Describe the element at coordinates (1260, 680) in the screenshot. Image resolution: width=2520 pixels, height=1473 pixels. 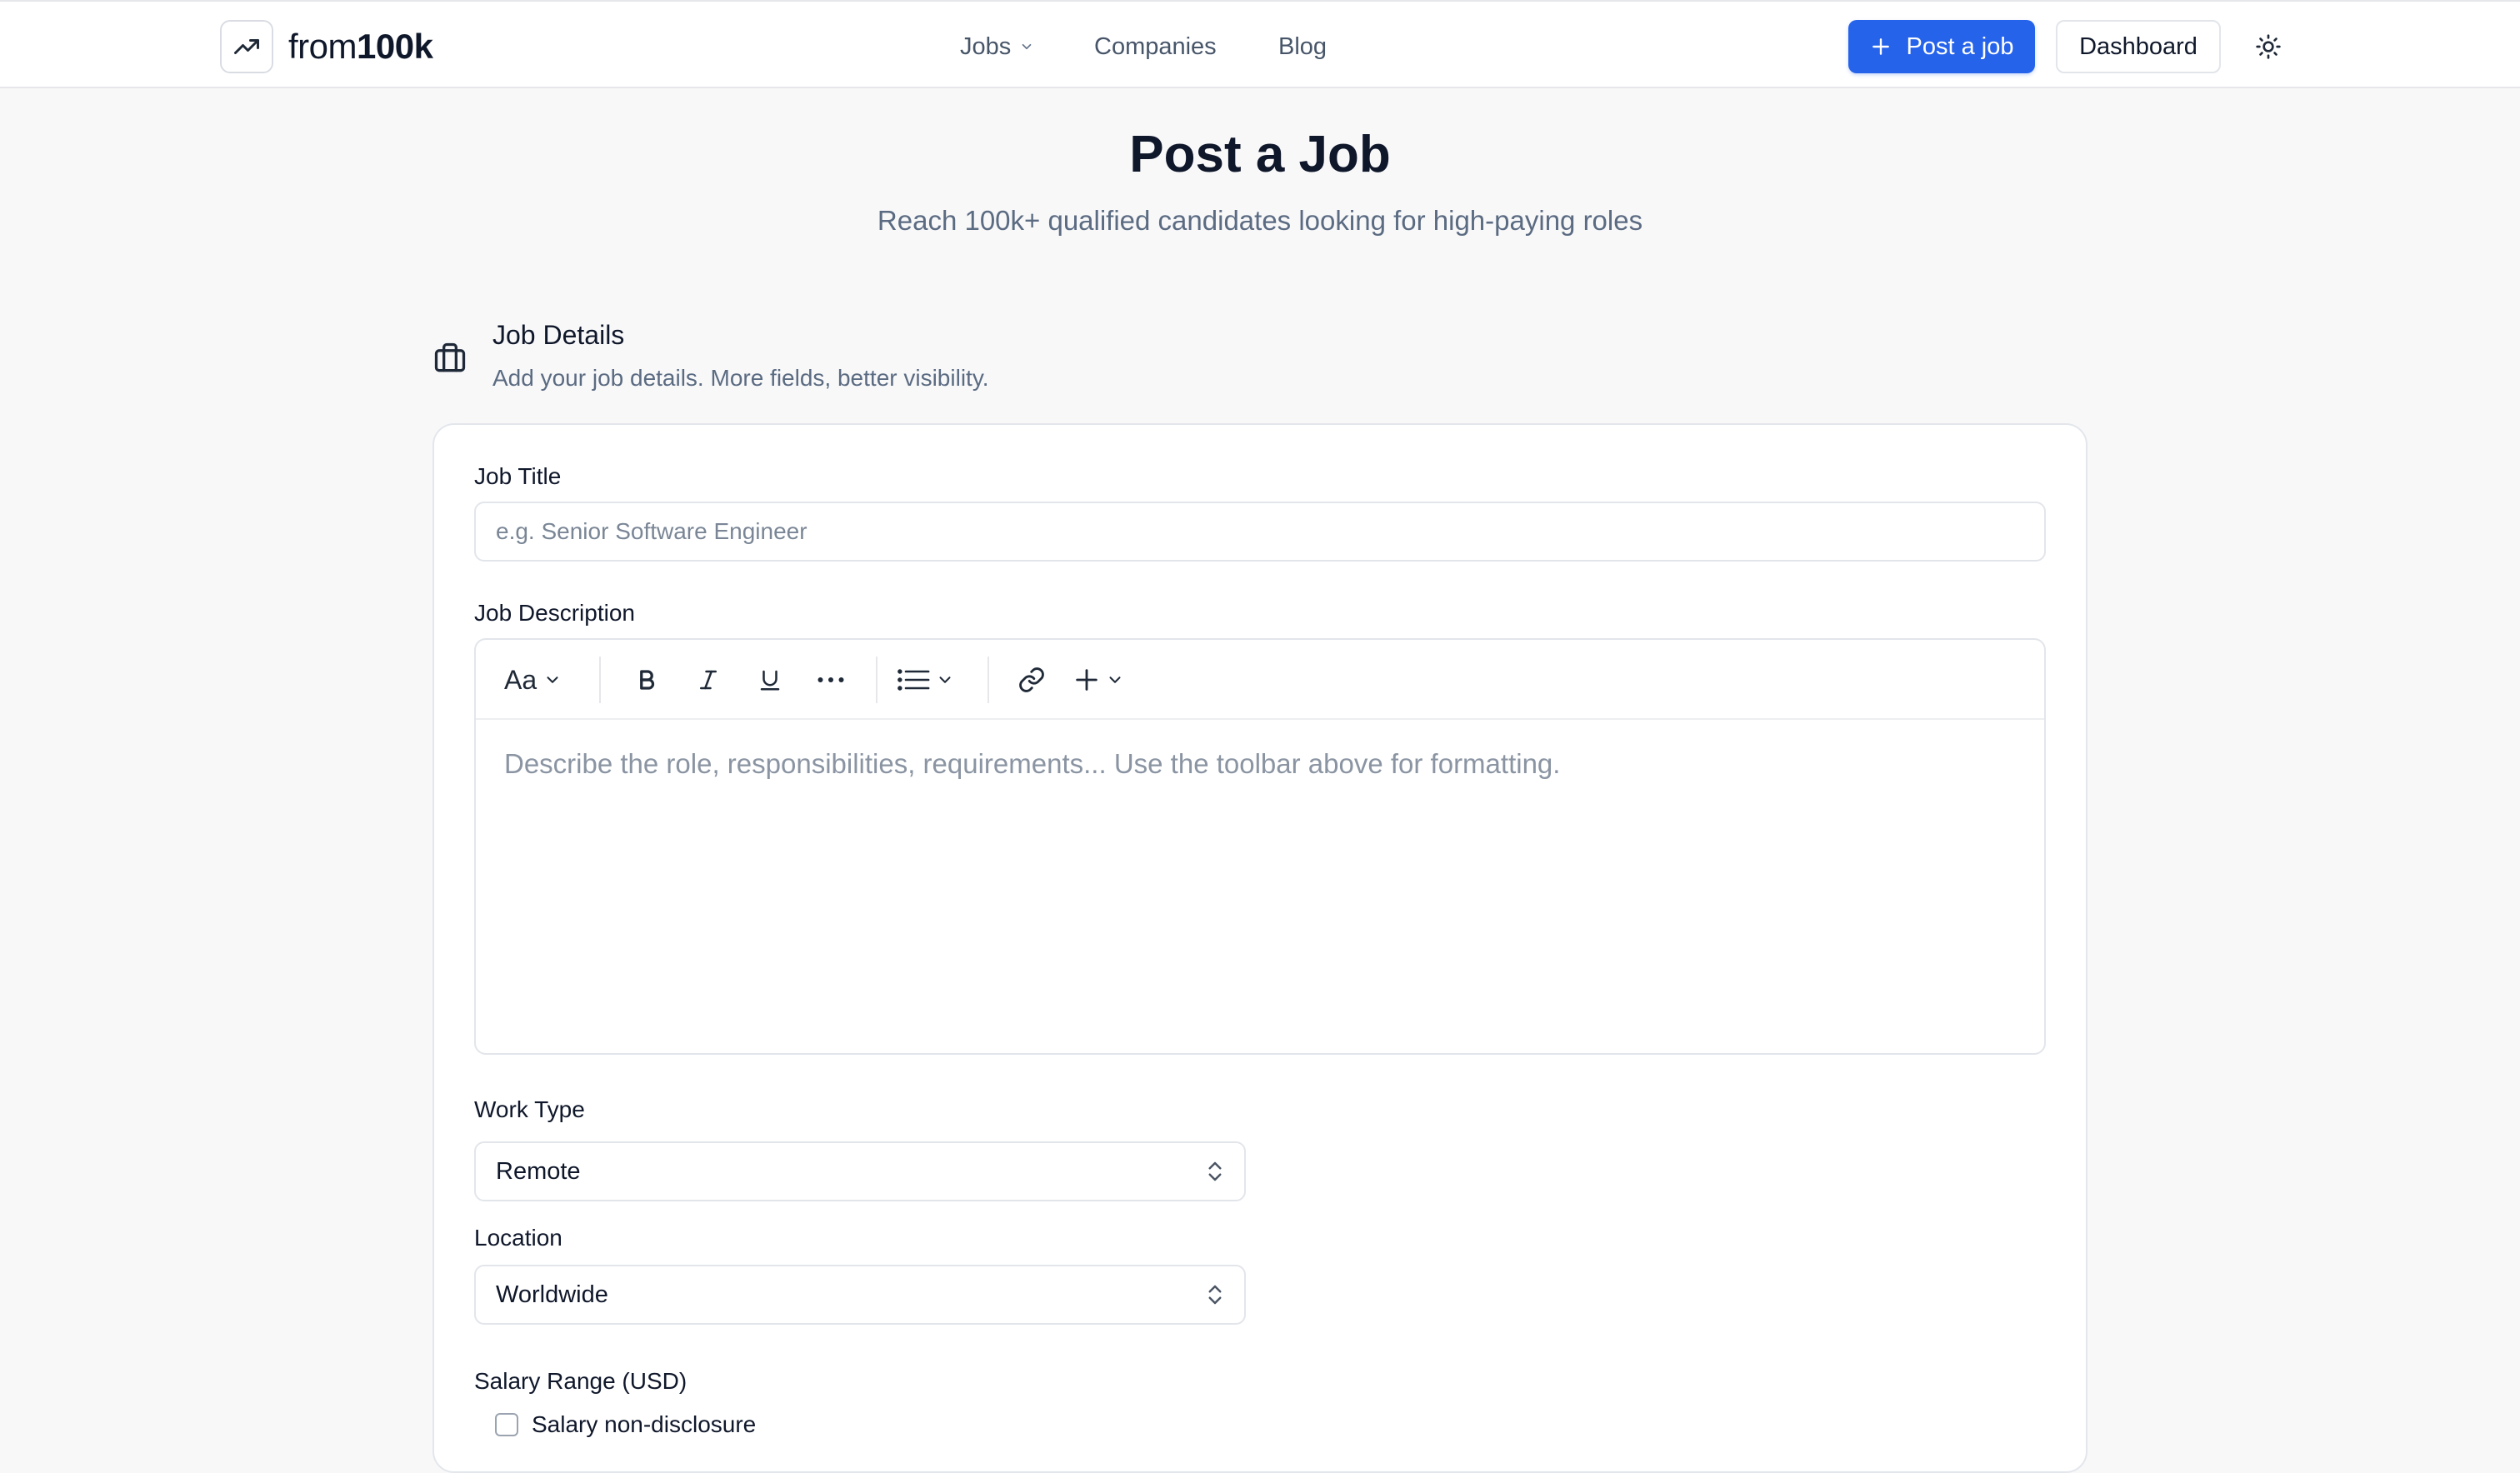
I see `editor-toolbar: Aa` at that location.